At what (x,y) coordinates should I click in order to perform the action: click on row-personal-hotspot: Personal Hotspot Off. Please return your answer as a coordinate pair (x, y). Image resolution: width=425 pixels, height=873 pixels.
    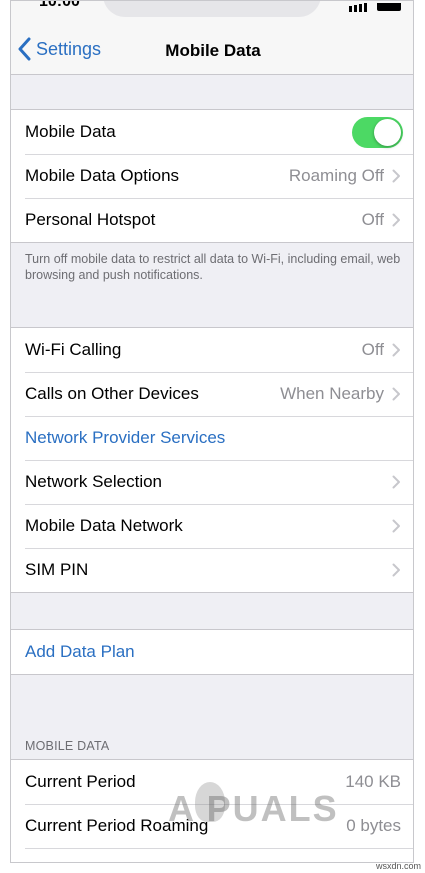
    Looking at the image, I should click on (212, 220).